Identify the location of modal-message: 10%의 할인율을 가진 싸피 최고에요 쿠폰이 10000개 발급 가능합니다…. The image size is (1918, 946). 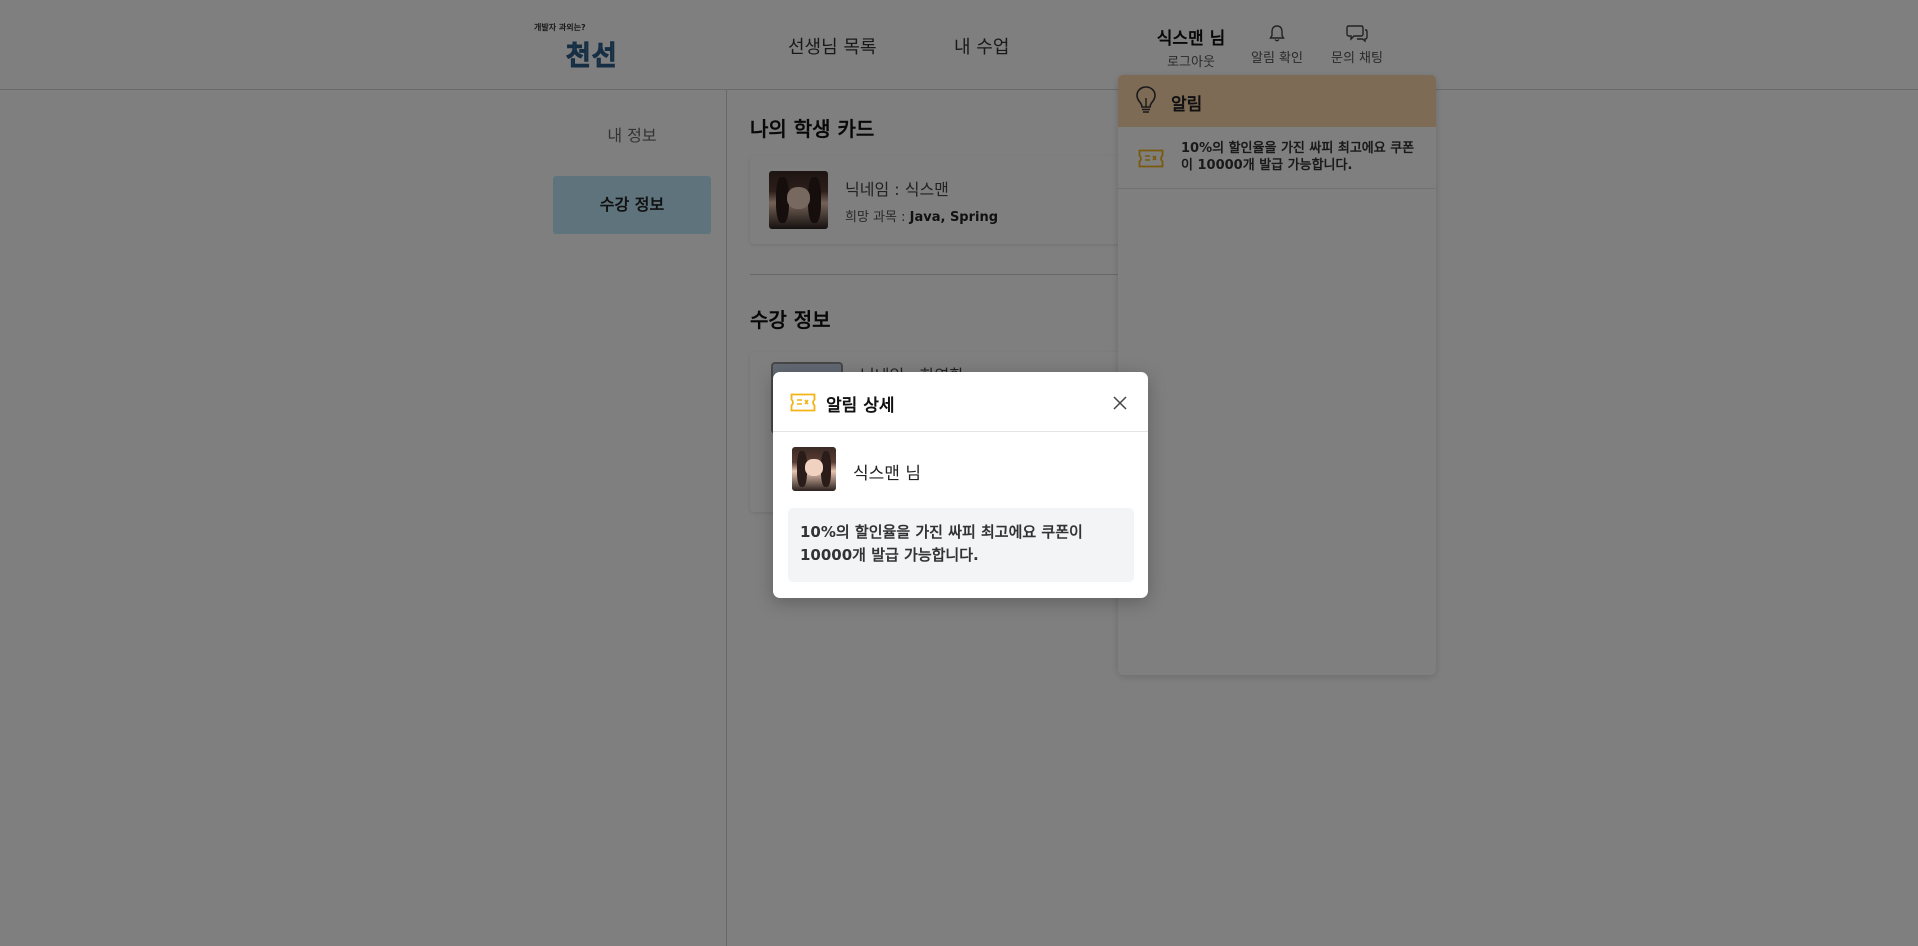
(961, 545).